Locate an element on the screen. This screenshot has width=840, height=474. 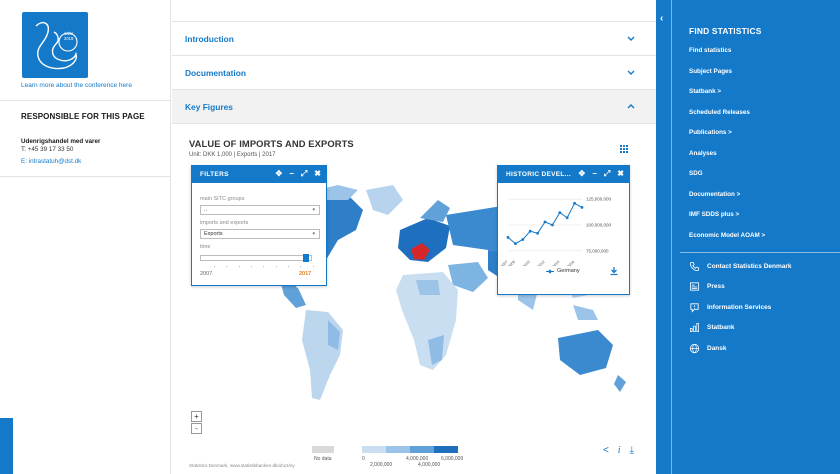
zoom-out-button: - is located at coordinates (196, 428).